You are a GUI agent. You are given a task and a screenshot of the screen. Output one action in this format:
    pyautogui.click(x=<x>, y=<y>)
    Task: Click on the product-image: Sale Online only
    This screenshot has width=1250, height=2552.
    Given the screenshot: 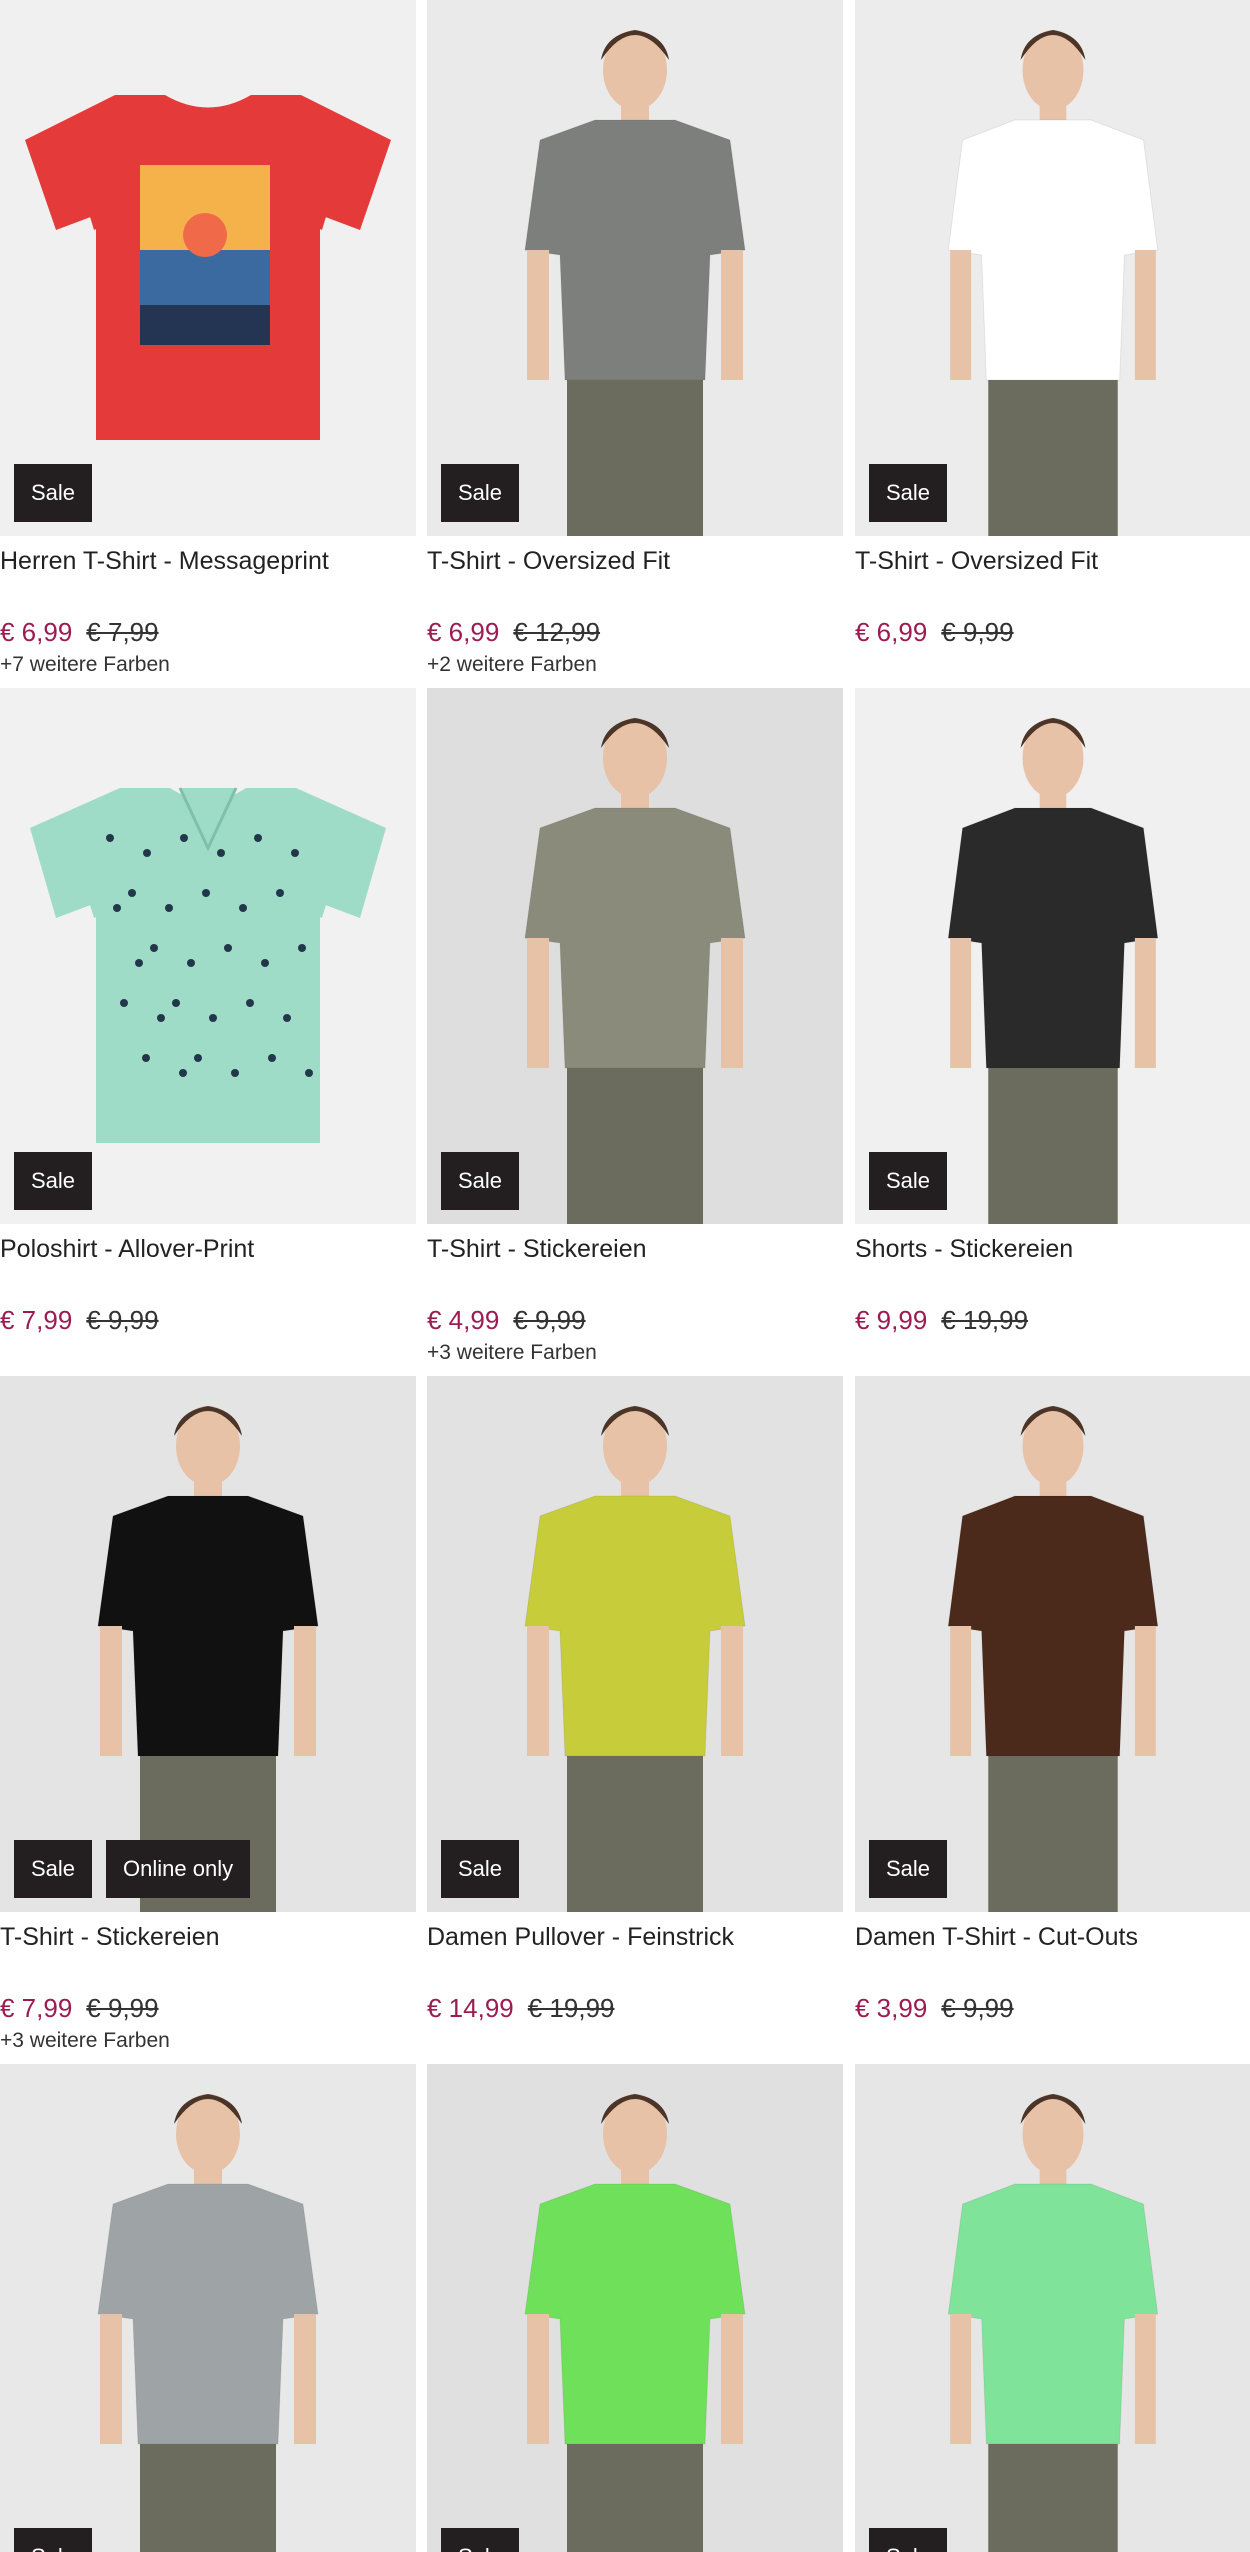 What is the action you would take?
    pyautogui.click(x=208, y=1644)
    